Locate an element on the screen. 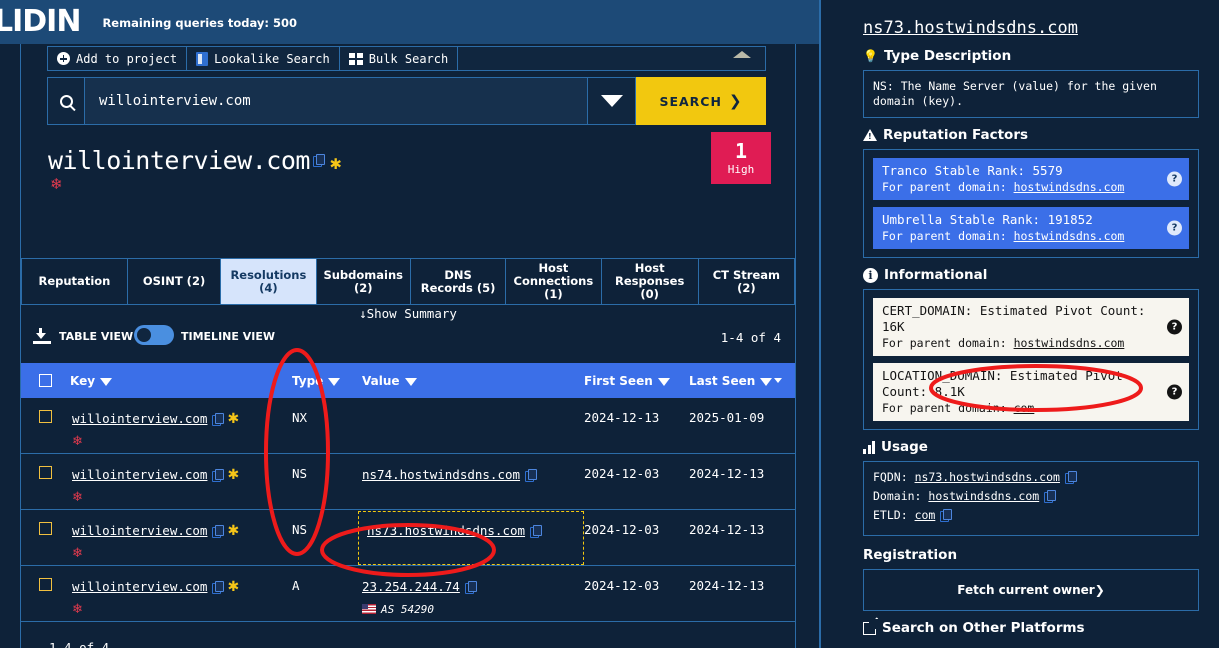 The image size is (1219, 648). select-all-checkbox is located at coordinates (45, 380).